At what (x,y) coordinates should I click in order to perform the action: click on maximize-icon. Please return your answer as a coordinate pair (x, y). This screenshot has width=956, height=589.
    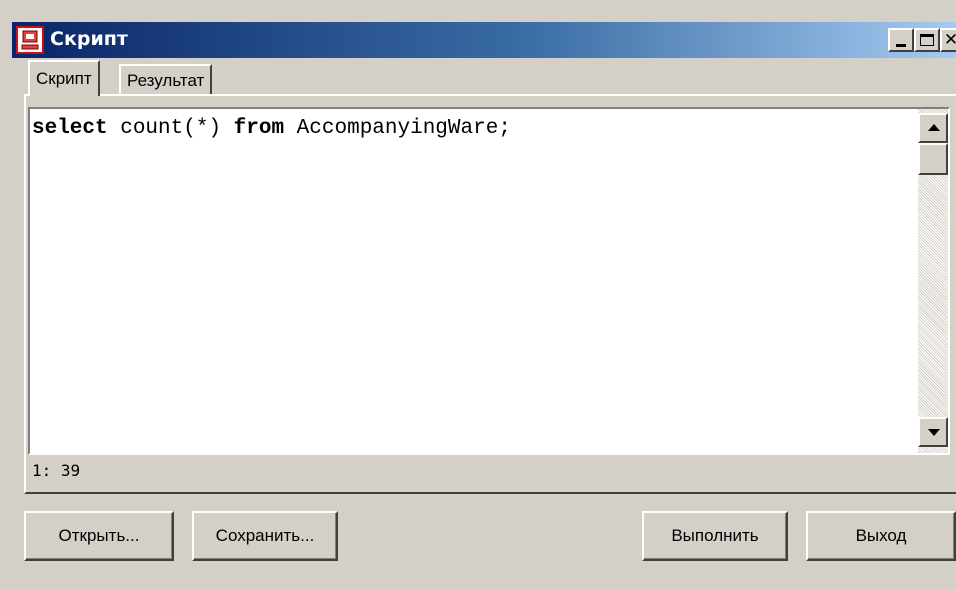
    Looking at the image, I should click on (927, 40).